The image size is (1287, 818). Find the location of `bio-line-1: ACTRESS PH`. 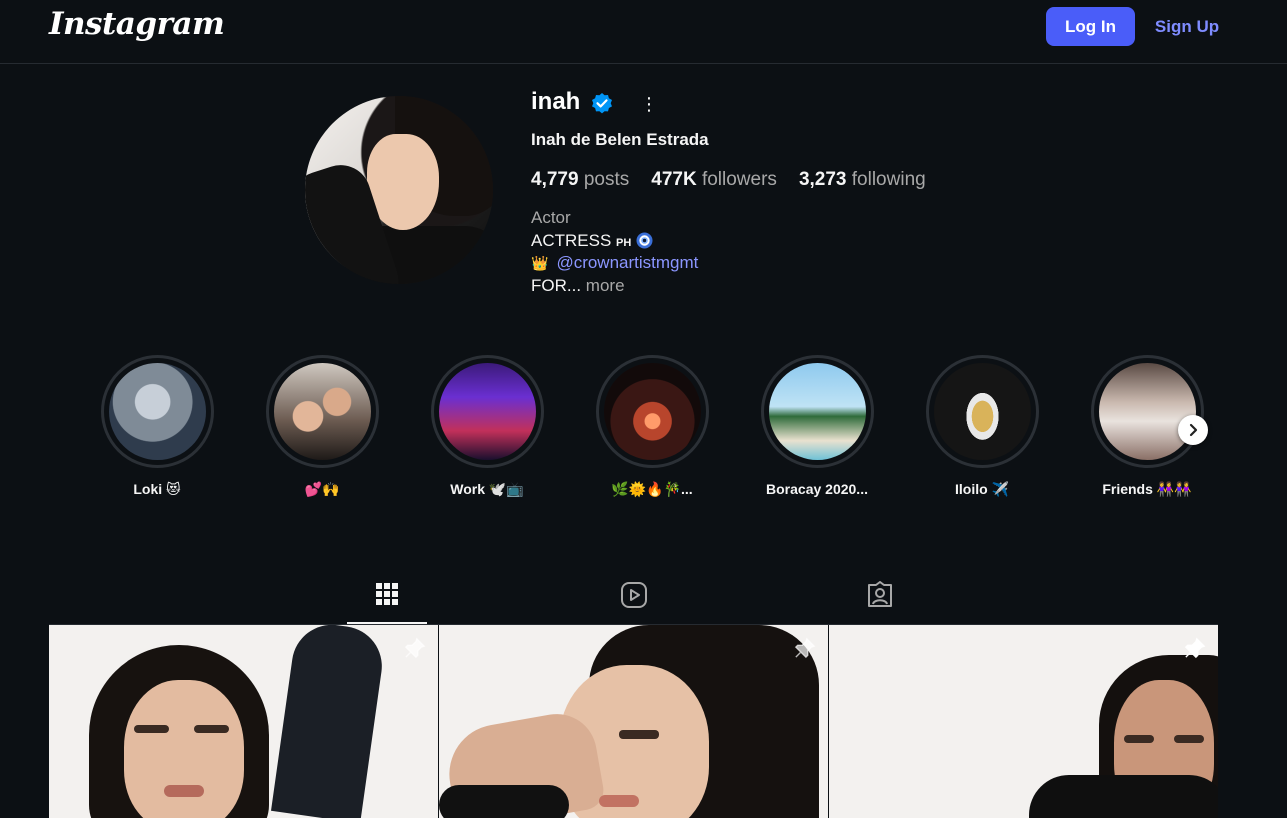

bio-line-1: ACTRESS PH is located at coordinates (592, 241).